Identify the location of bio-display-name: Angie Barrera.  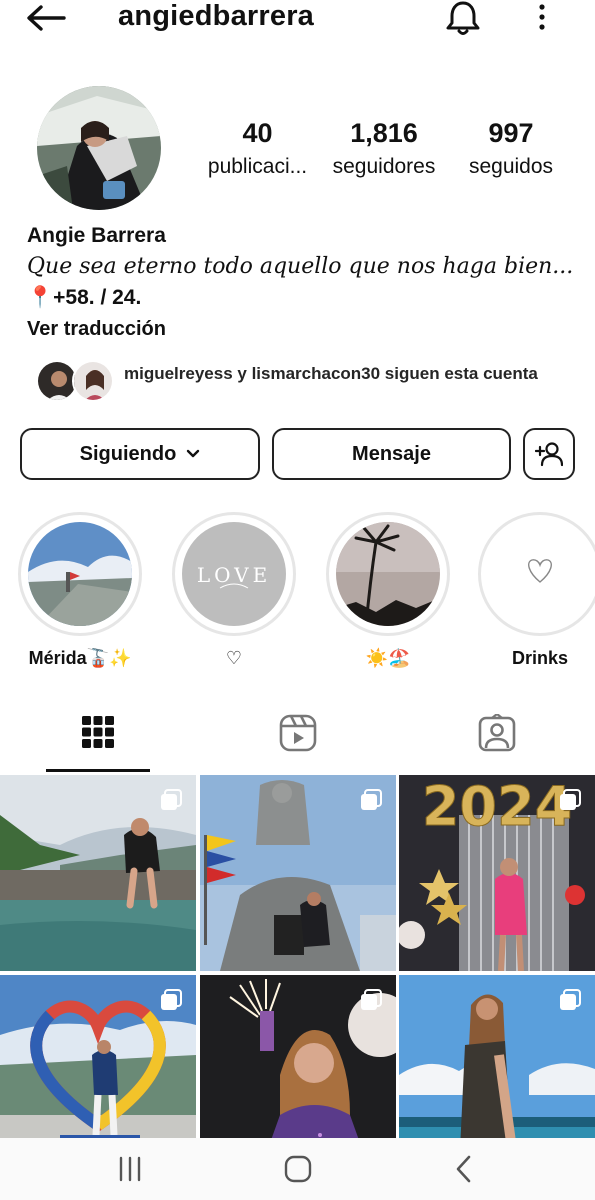
(96, 235).